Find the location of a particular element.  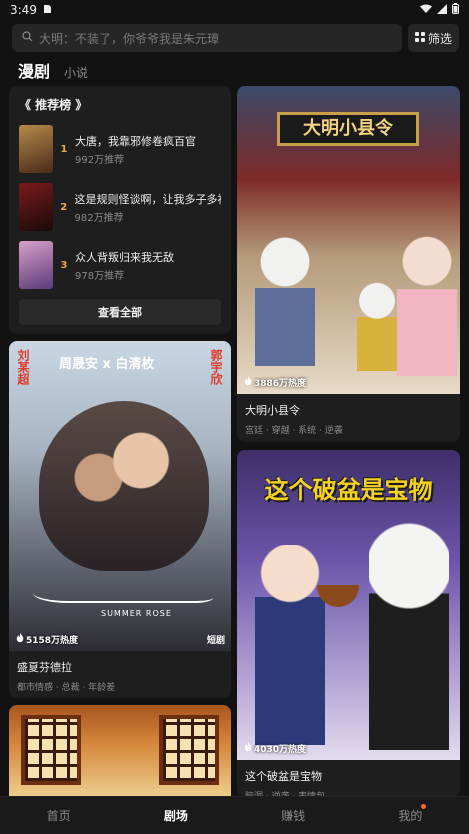

nav-label: 我的 is located at coordinates (410, 816).